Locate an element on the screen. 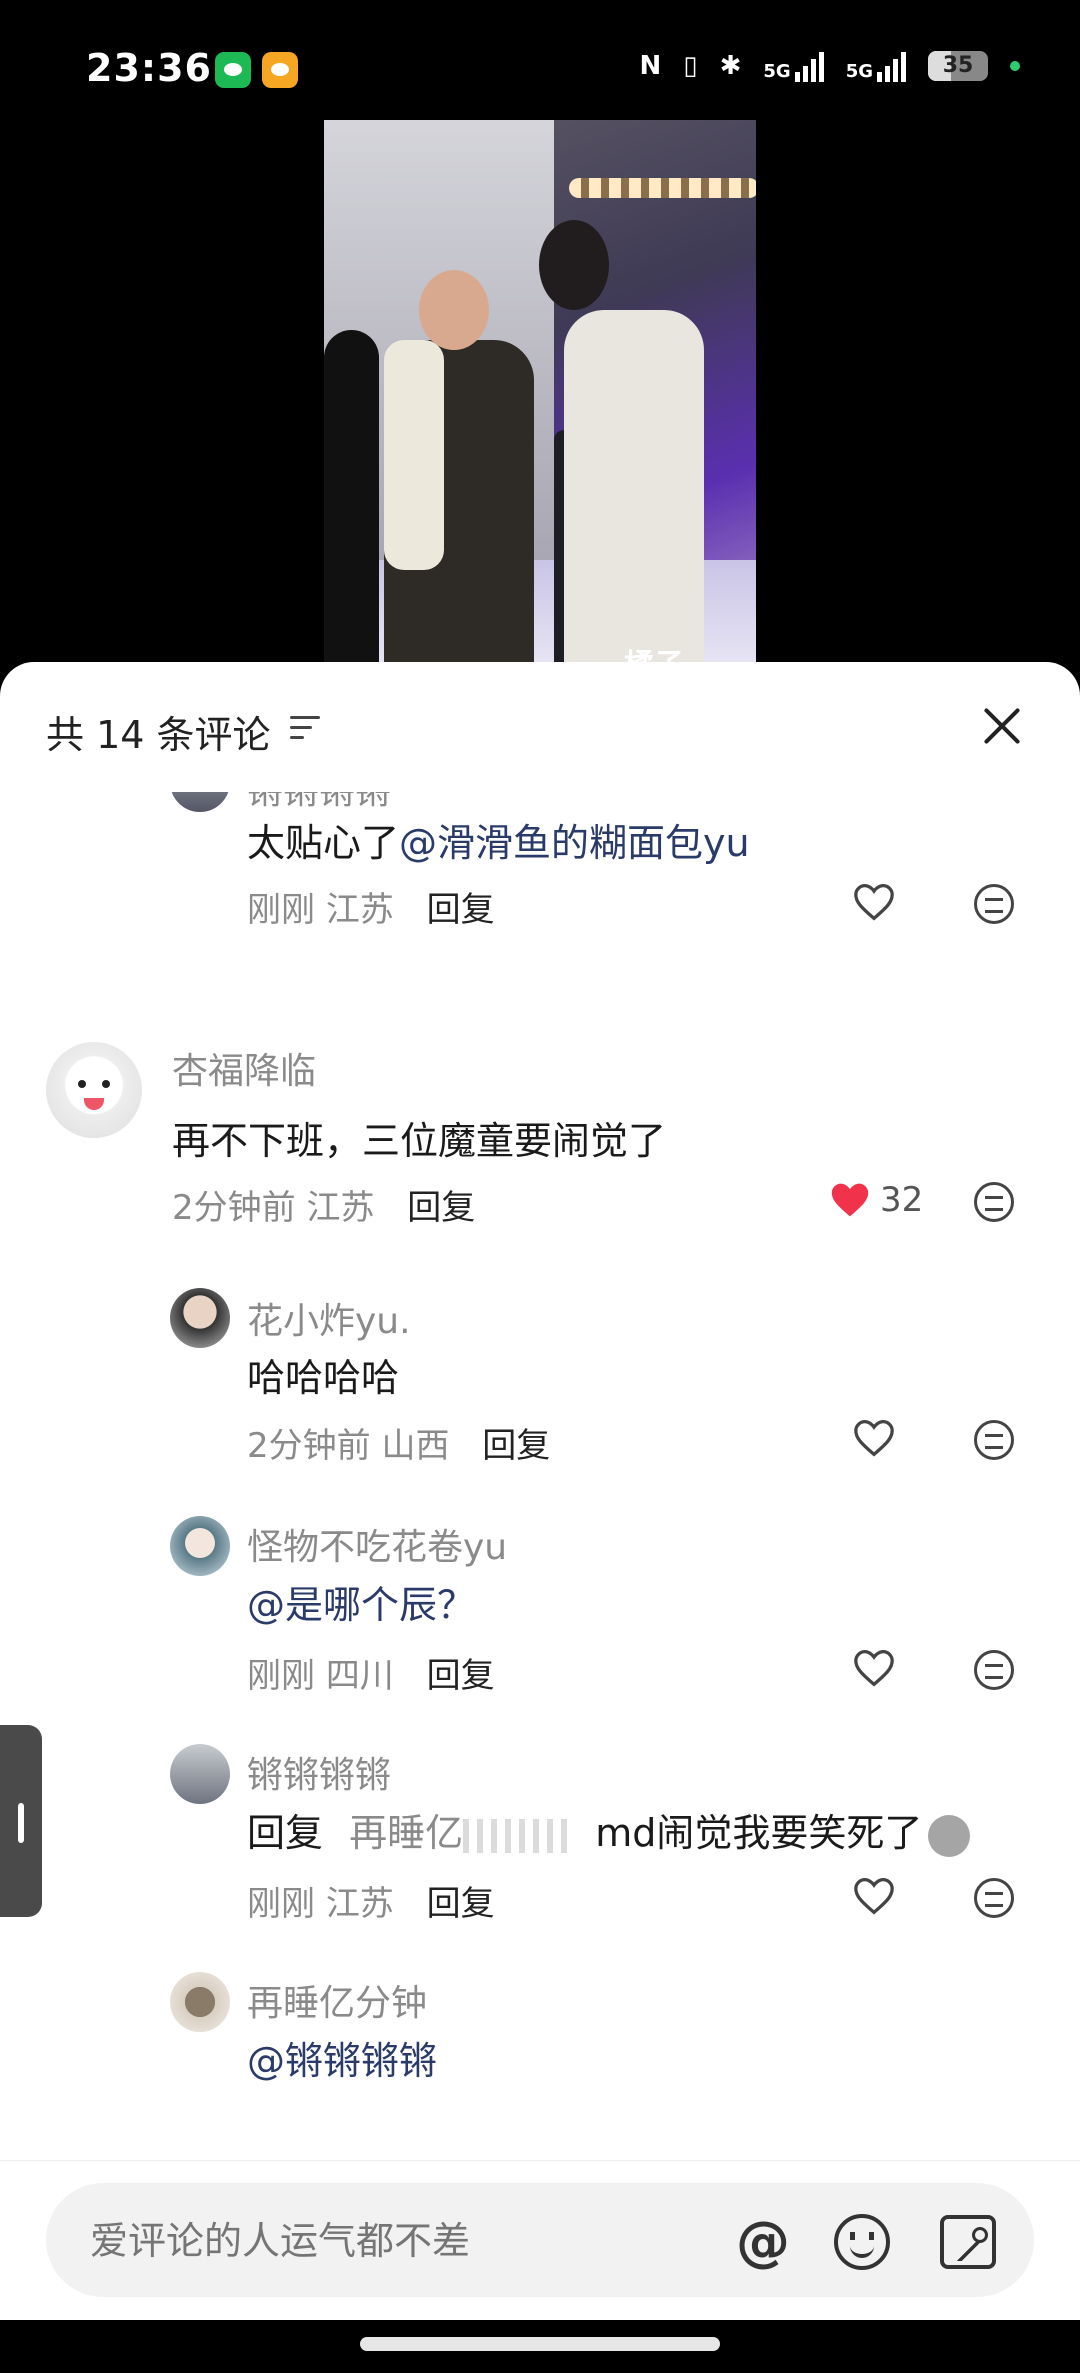  network-label-2: 5G is located at coordinates (859, 71).